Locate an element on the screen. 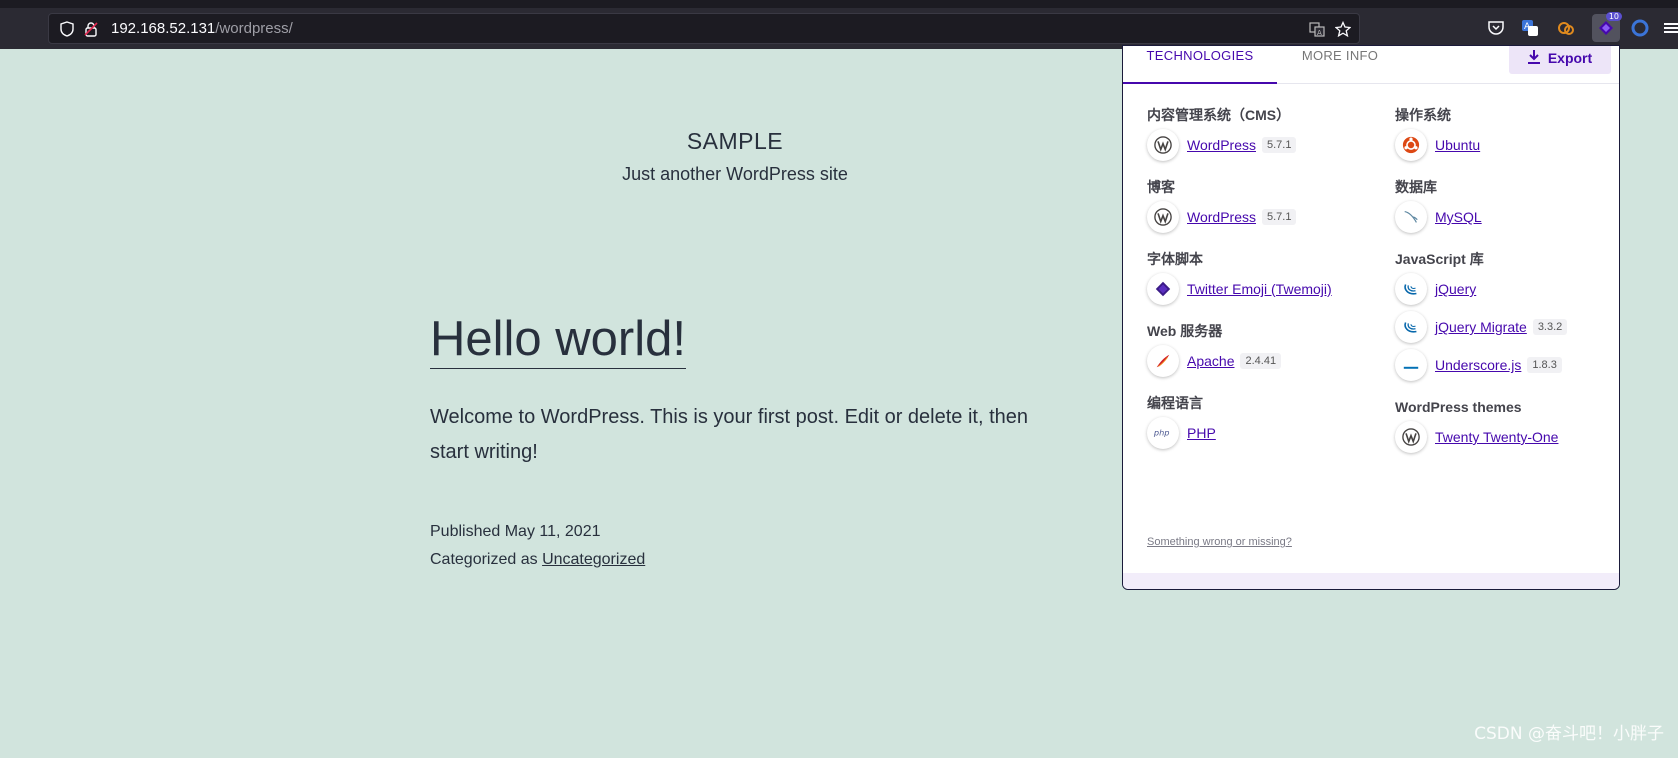 This screenshot has height=758, width=1678. category-title: 字体脚本 is located at coordinates (1175, 259).